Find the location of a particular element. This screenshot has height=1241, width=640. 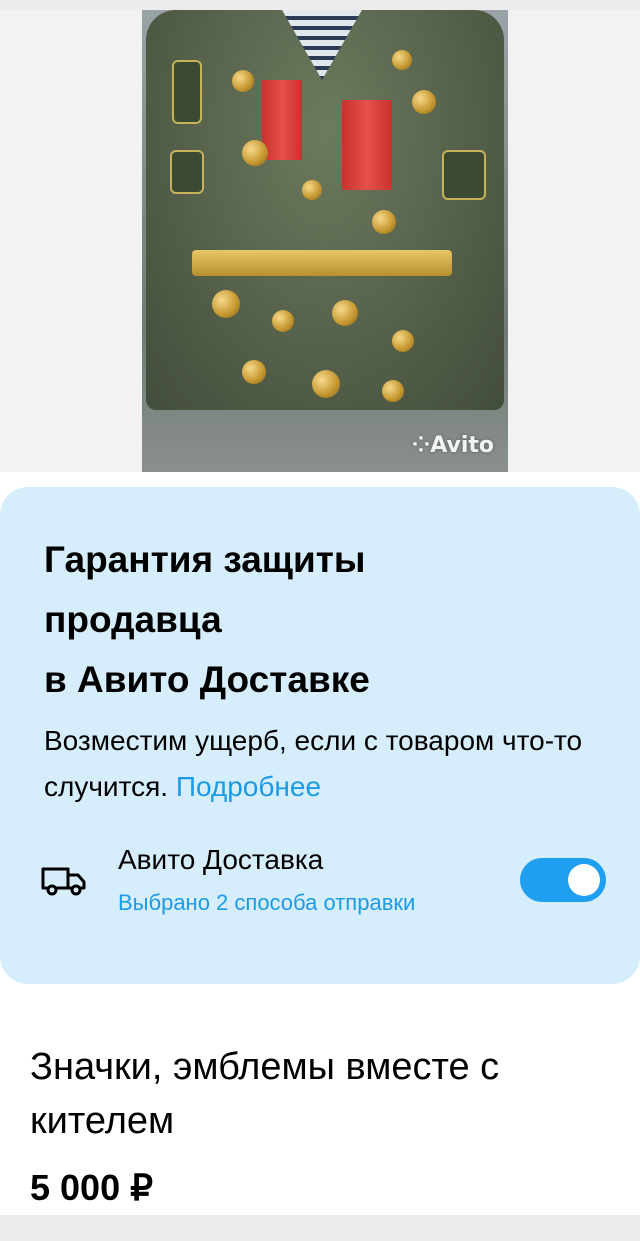

listing-title: Значки, эмблемы вместе с кителем is located at coordinates (265, 1094).